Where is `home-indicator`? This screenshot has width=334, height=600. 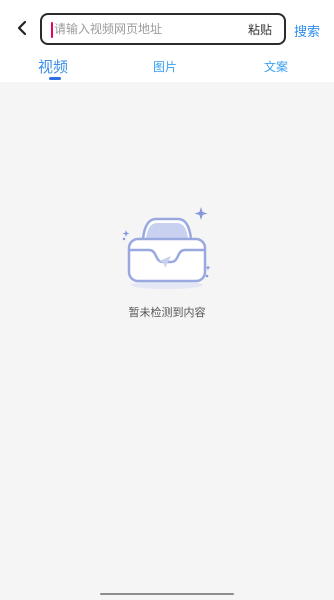 home-indicator is located at coordinates (167, 594).